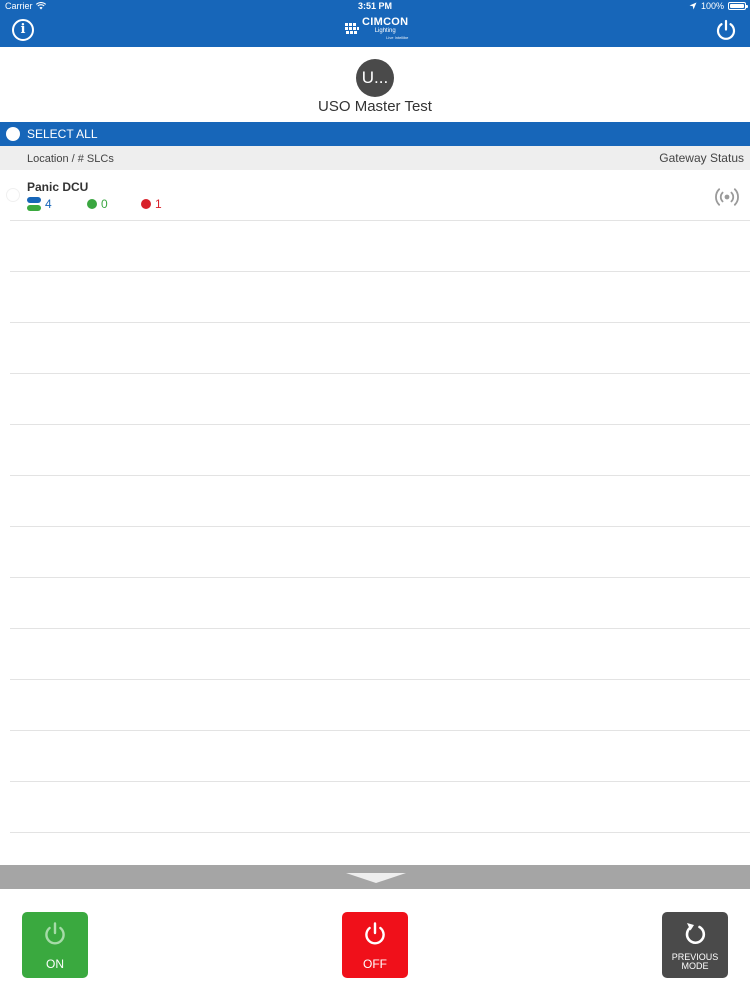 The image size is (750, 1000). I want to click on nav-bar: i CIMCON Lighting Live Intellibe, so click(375, 30).